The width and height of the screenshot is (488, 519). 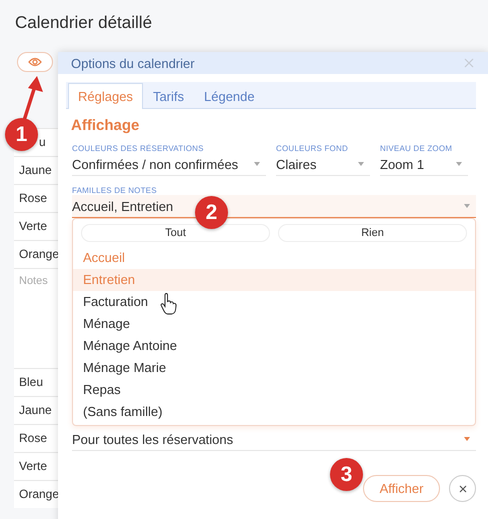 What do you see at coordinates (21, 134) in the screenshot?
I see `step-number-marker: 1` at bounding box center [21, 134].